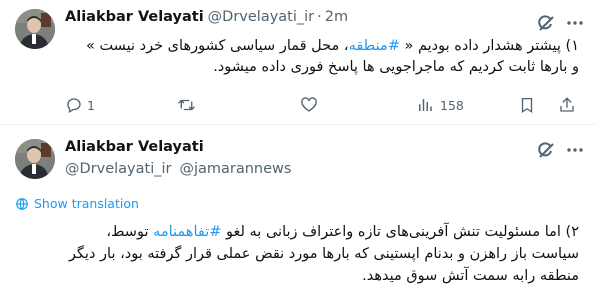 The height and width of the screenshot is (300, 597). Describe the element at coordinates (374, 46) in the screenshot. I see `hashtag-link: #منطقه` at that location.